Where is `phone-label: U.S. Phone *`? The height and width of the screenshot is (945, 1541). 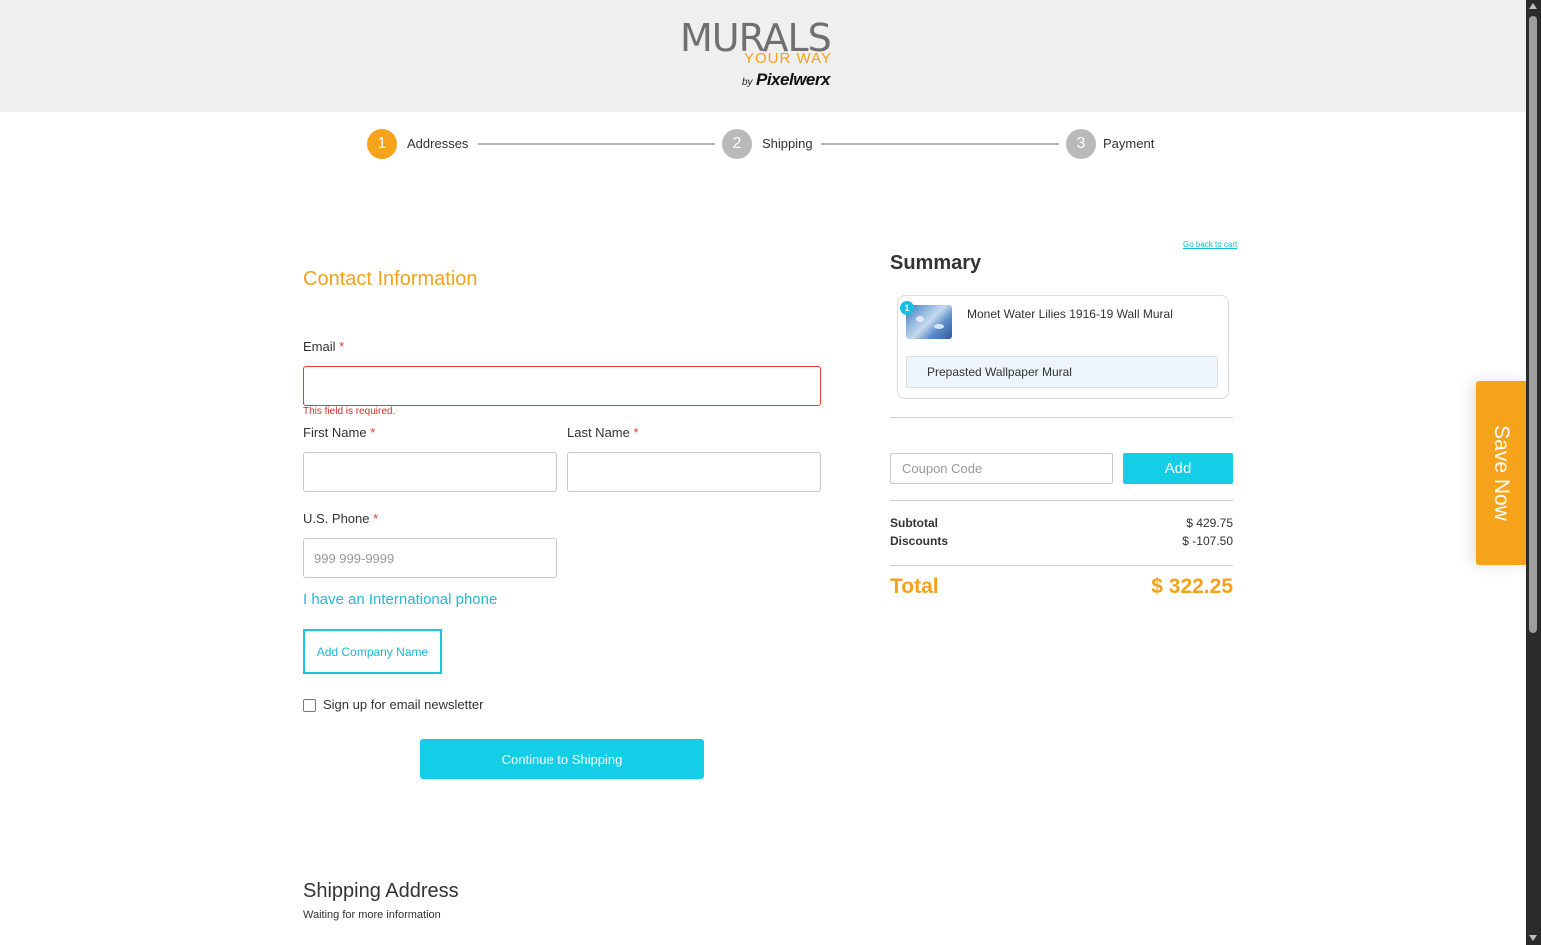
phone-label: U.S. Phone * is located at coordinates (340, 519).